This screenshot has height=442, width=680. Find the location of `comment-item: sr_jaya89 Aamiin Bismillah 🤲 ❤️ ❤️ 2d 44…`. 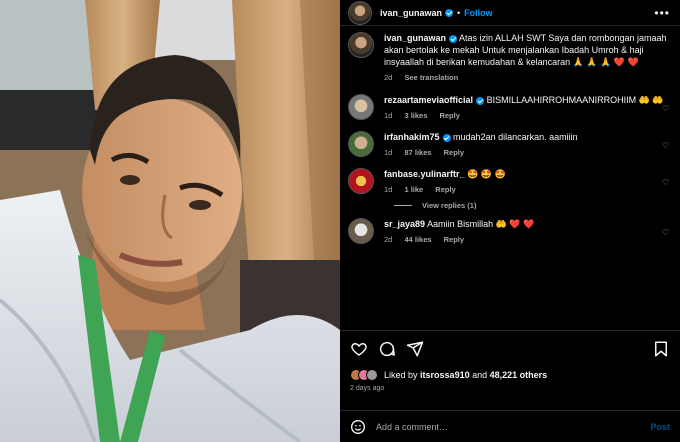

comment-item: sr_jaya89 Aamiin Bismillah 🤲 ❤️ ❤️ 2d 44… is located at coordinates (509, 232).